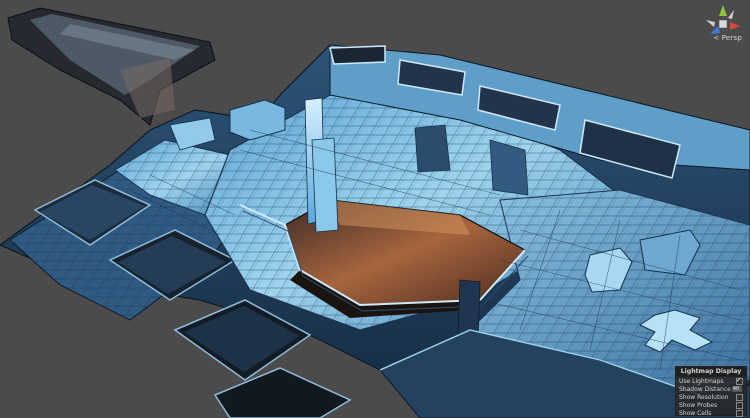  I want to click on y-axis-icon, so click(723, 10).